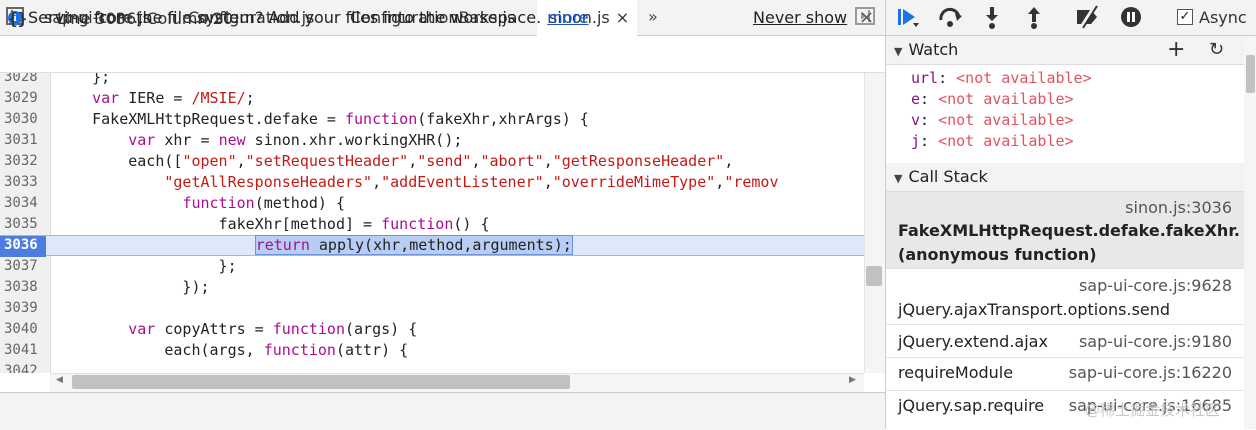  I want to click on sidebar-scroll-thumb, so click(1250, 74).